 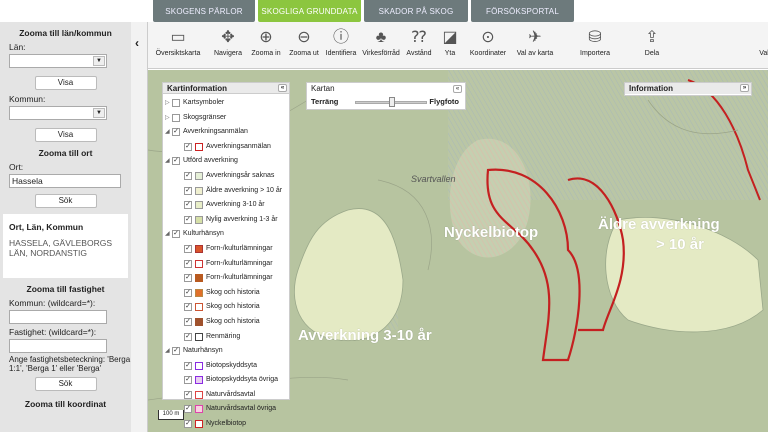 What do you see at coordinates (226, 88) in the screenshot?
I see `kartinformation-header: Kartinformation «` at bounding box center [226, 88].